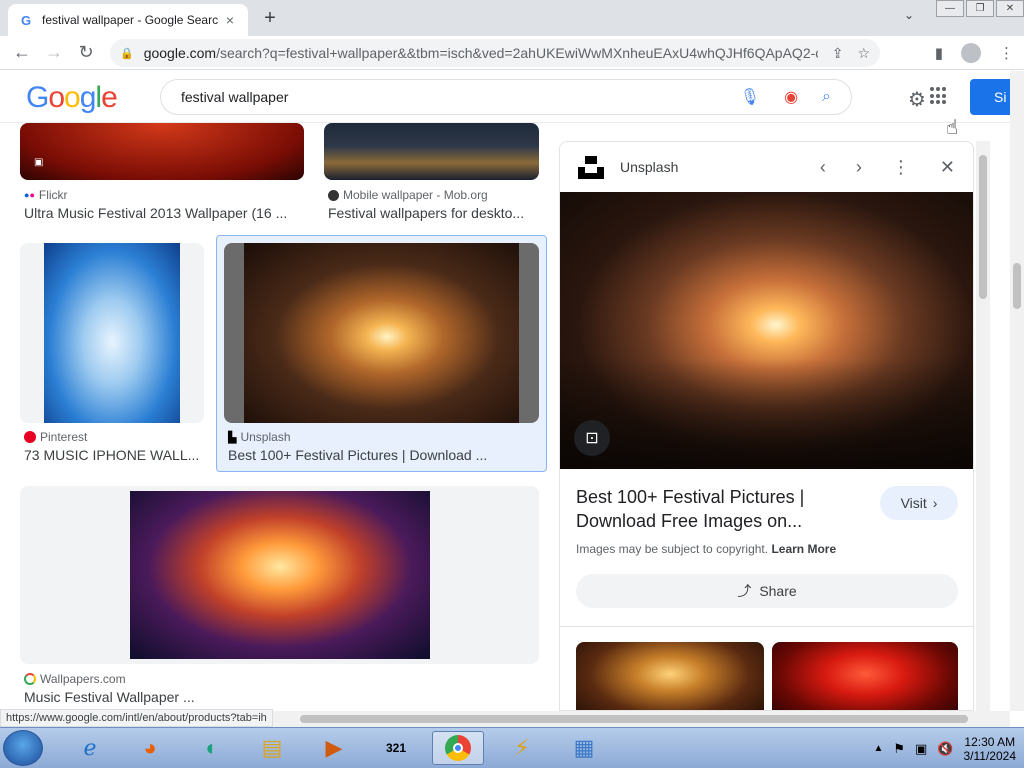 Image resolution: width=1024 pixels, height=769 pixels. I want to click on learn-more-link: Learn More, so click(803, 549).